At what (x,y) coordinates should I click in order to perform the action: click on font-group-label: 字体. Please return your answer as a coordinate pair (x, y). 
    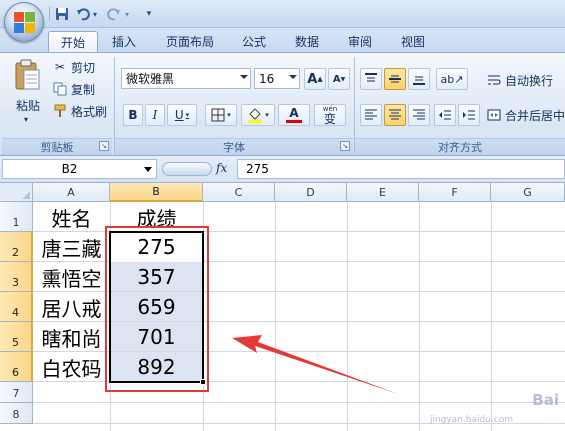
    Looking at the image, I should click on (234, 146).